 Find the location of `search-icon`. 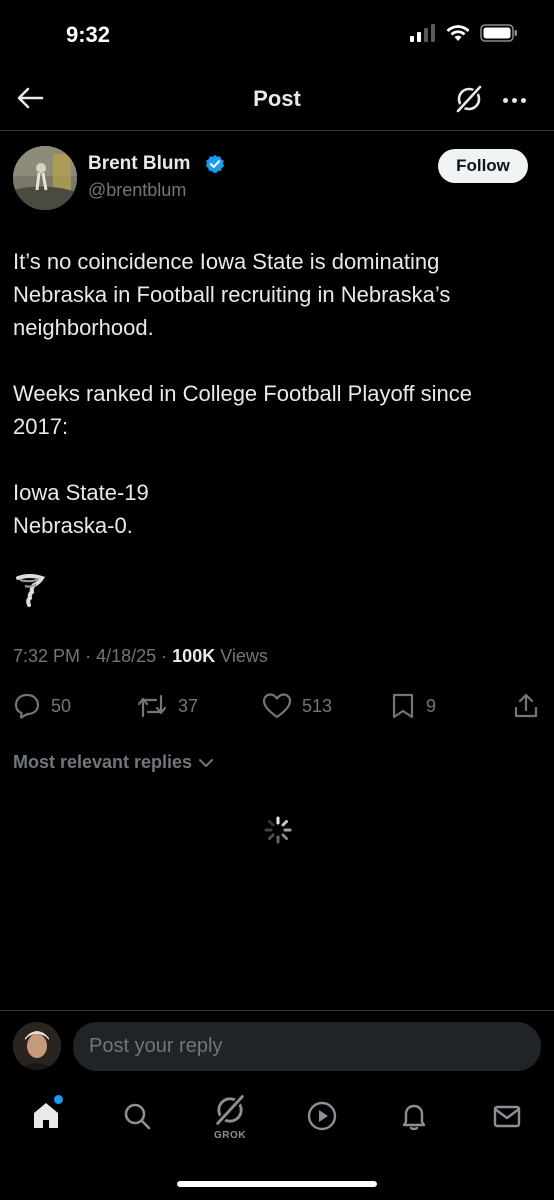

search-icon is located at coordinates (137, 1116).